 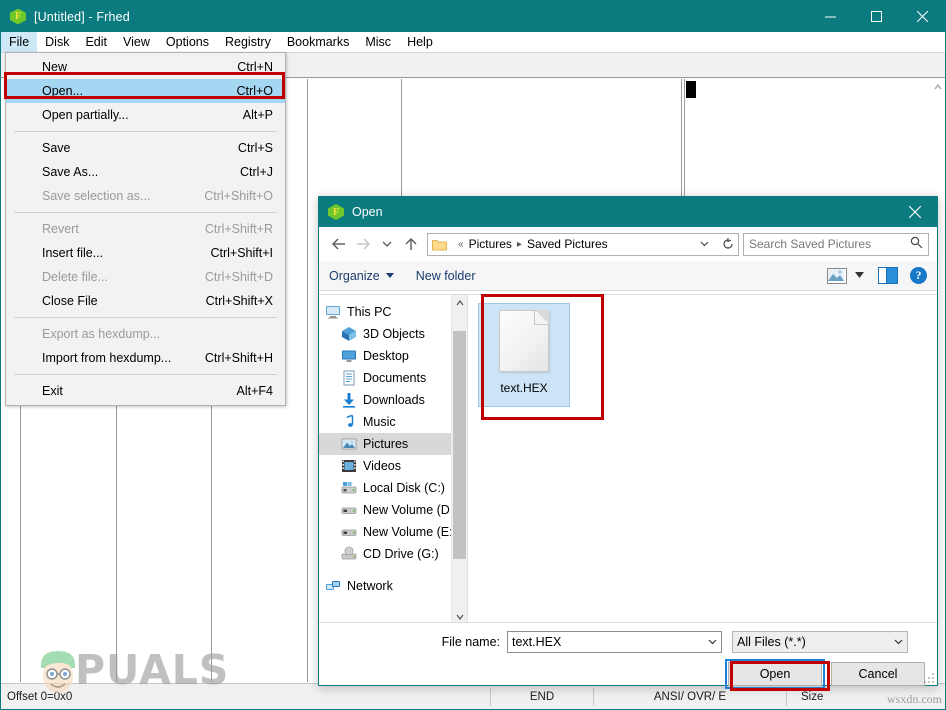 What do you see at coordinates (459, 303) in the screenshot?
I see `nav-scroll-up-icon` at bounding box center [459, 303].